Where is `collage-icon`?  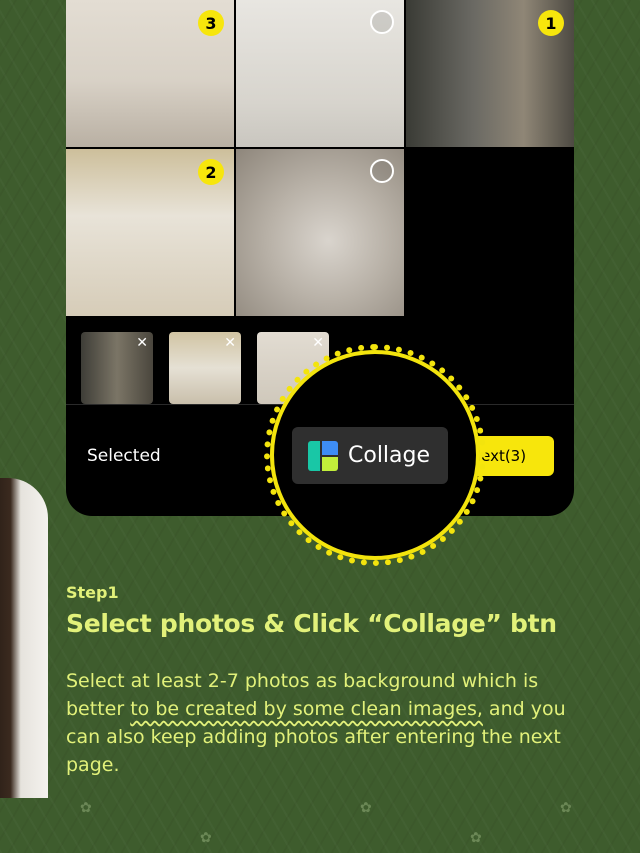
collage-icon is located at coordinates (323, 455).